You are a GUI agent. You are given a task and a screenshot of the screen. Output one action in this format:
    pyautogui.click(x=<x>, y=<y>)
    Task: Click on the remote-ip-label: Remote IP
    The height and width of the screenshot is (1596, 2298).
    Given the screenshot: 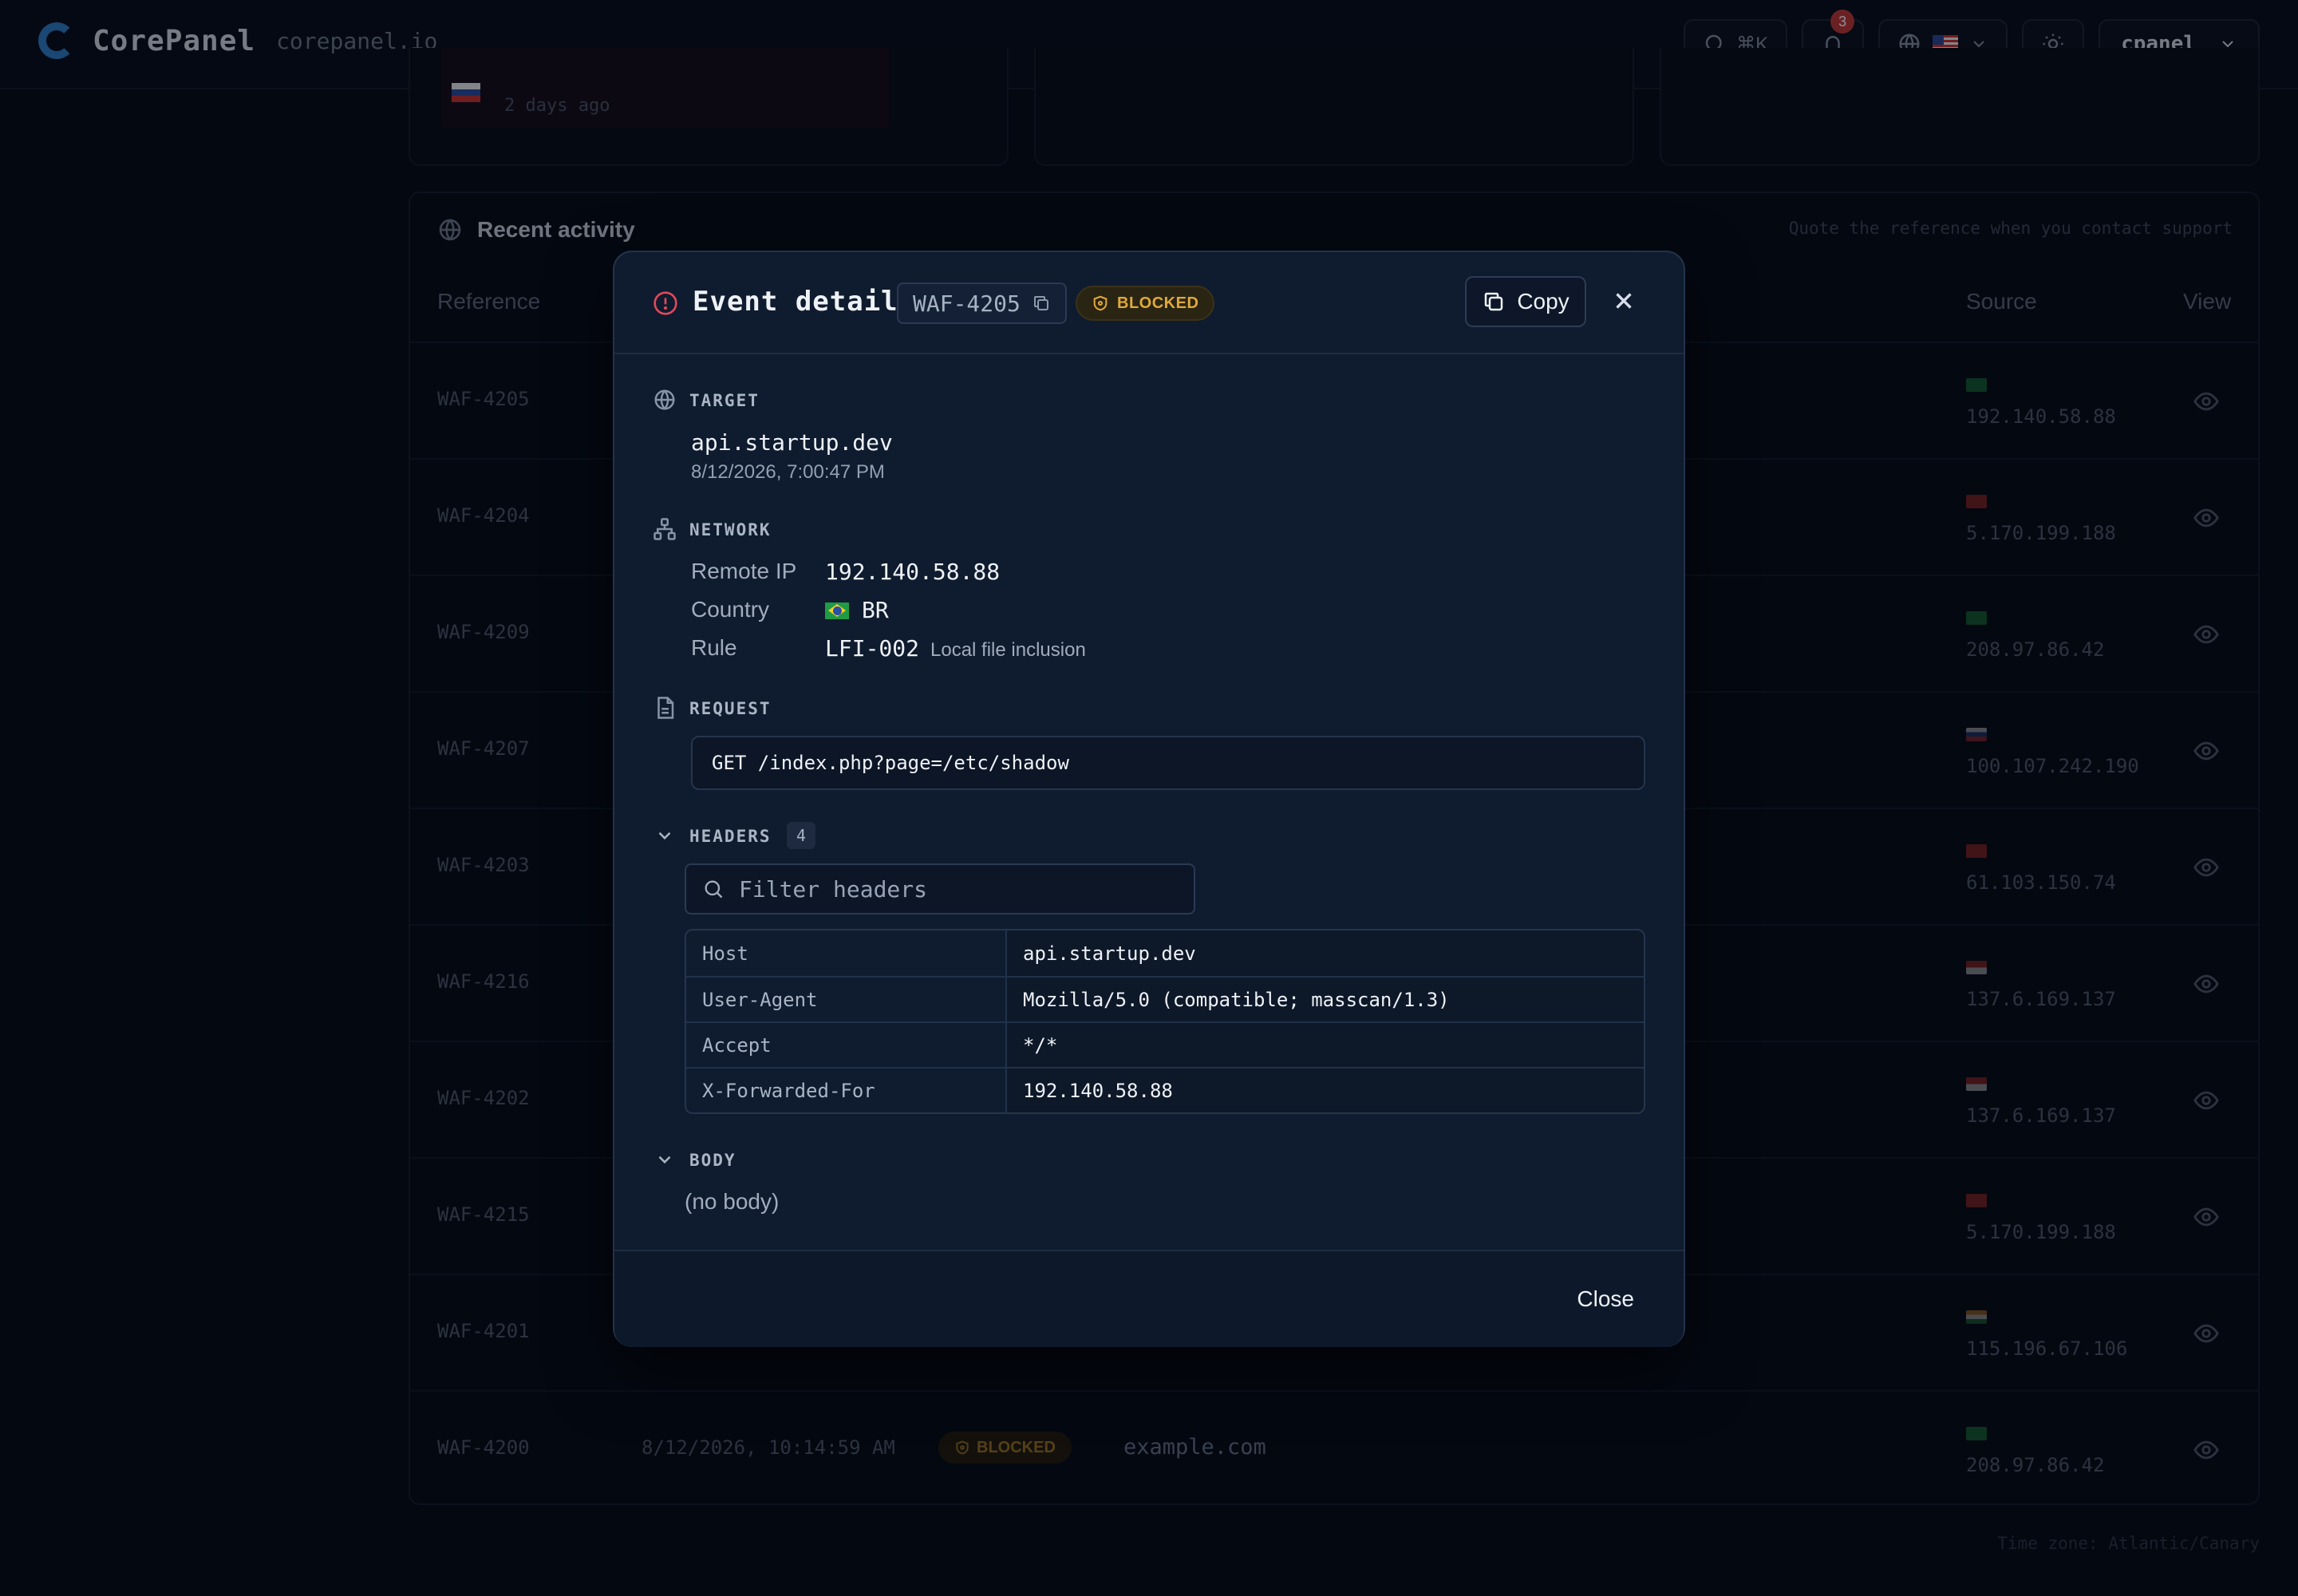 What is the action you would take?
    pyautogui.click(x=744, y=571)
    